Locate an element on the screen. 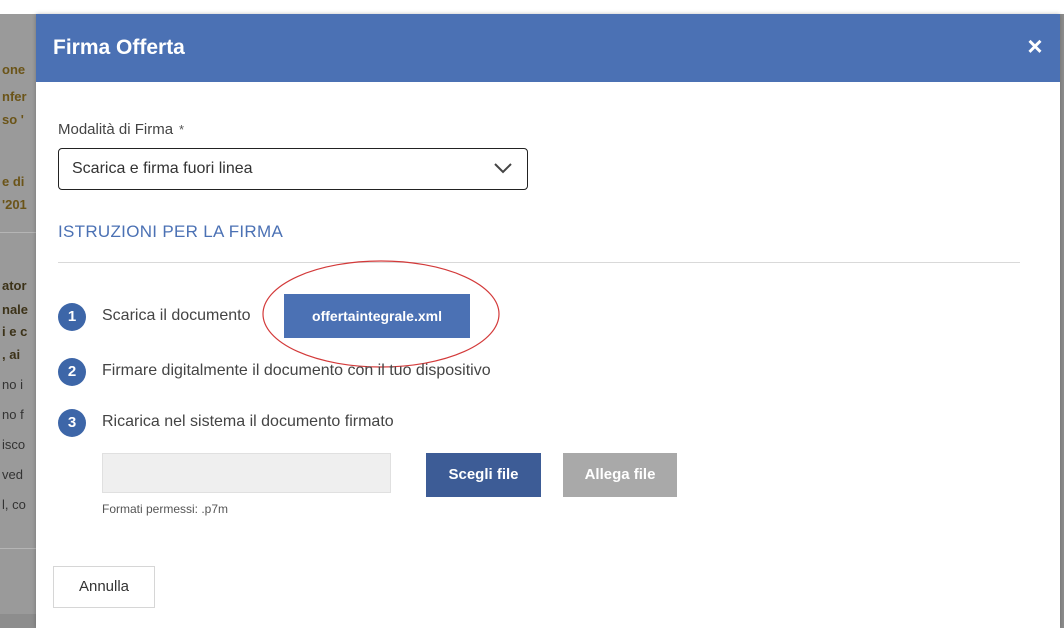  background-fragment: nale is located at coordinates (15, 309).